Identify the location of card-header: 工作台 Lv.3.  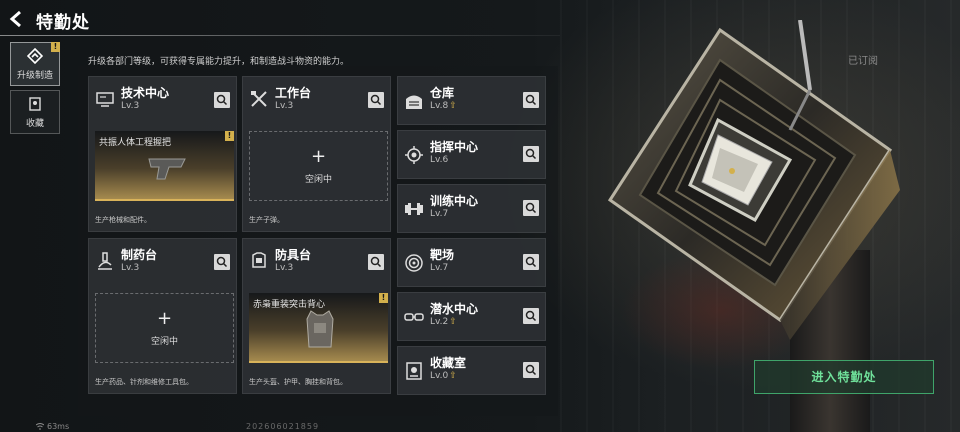
(316, 99).